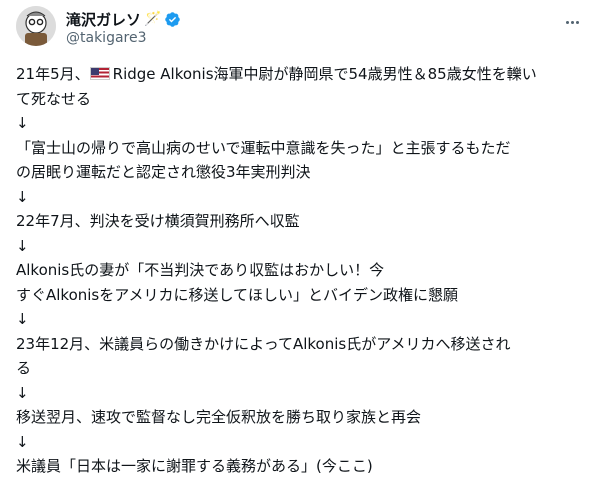 The height and width of the screenshot is (494, 598). What do you see at coordinates (194, 466) in the screenshot?
I see `tweet-line: 米議員「日本は一家に謝罪する義務がある」(今ここ)` at bounding box center [194, 466].